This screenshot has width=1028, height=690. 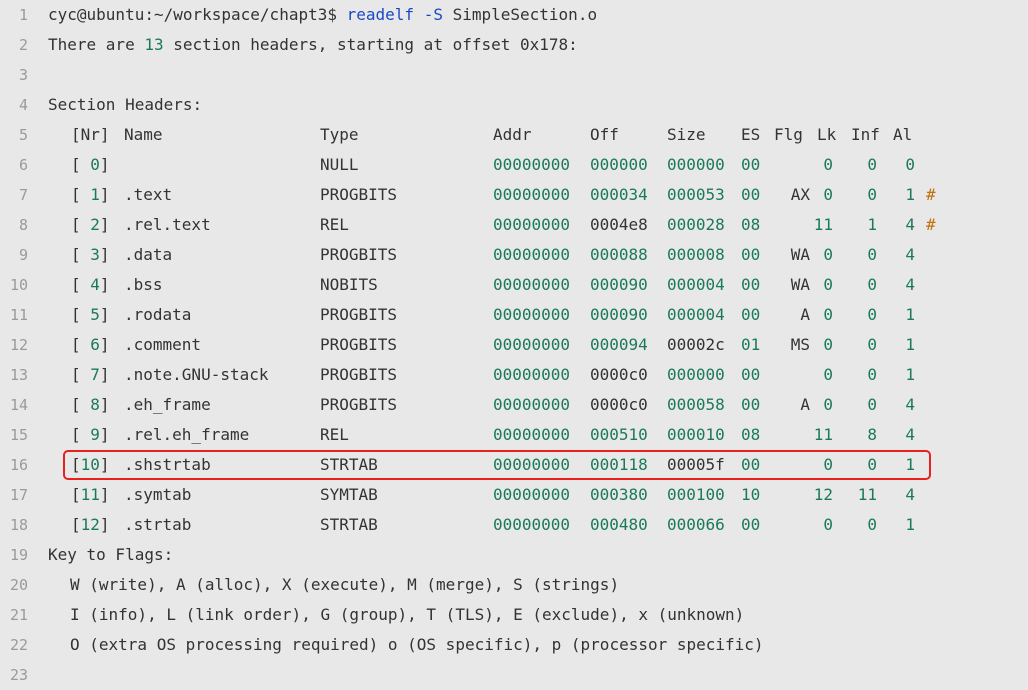 I want to click on prompt-path: cyc@ubuntu:~/workspace/chapt3$, so click(x=197, y=14).